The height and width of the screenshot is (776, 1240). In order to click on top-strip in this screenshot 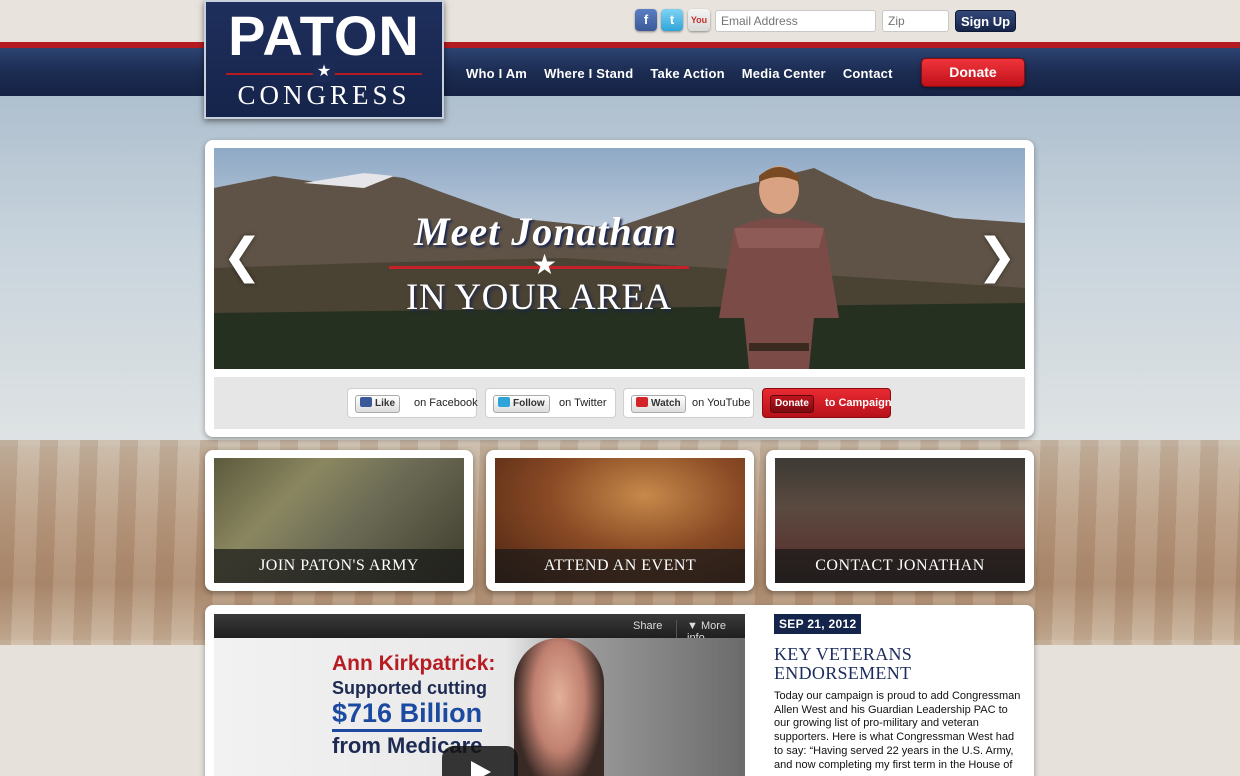, I will do `click(620, 22)`.